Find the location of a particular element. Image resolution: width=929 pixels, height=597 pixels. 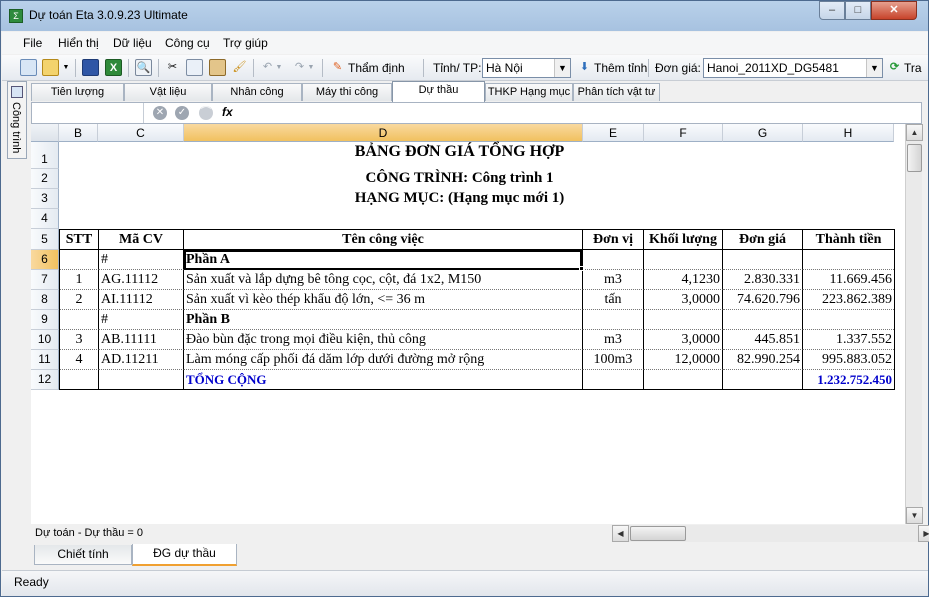

table-cell: 2 is located at coordinates (79, 300).